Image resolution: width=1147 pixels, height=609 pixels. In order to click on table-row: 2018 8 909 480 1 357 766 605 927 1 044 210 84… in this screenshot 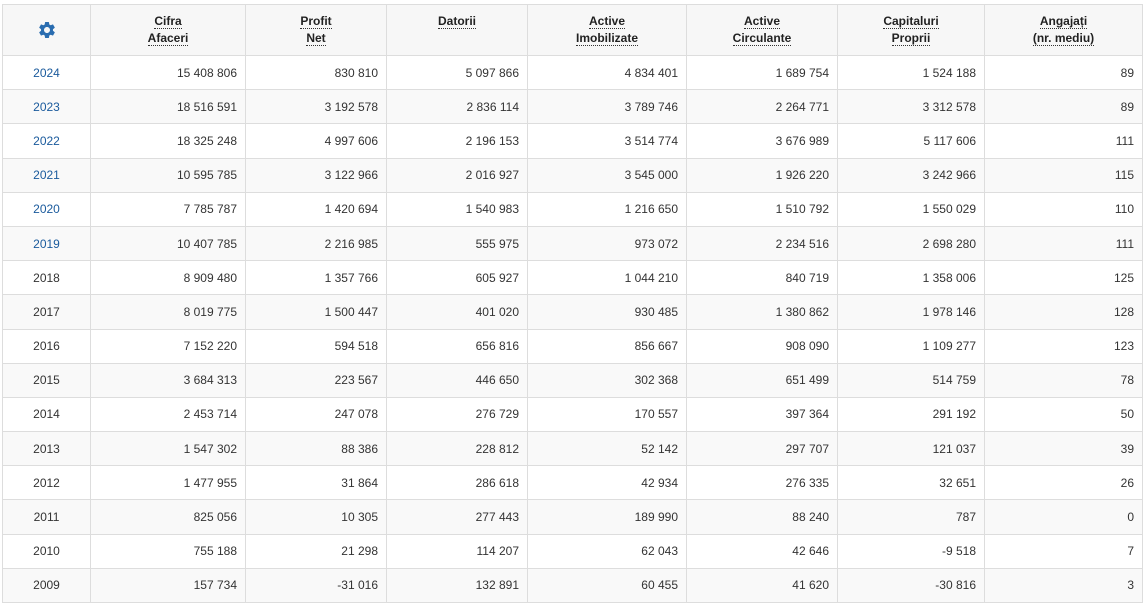, I will do `click(572, 278)`.